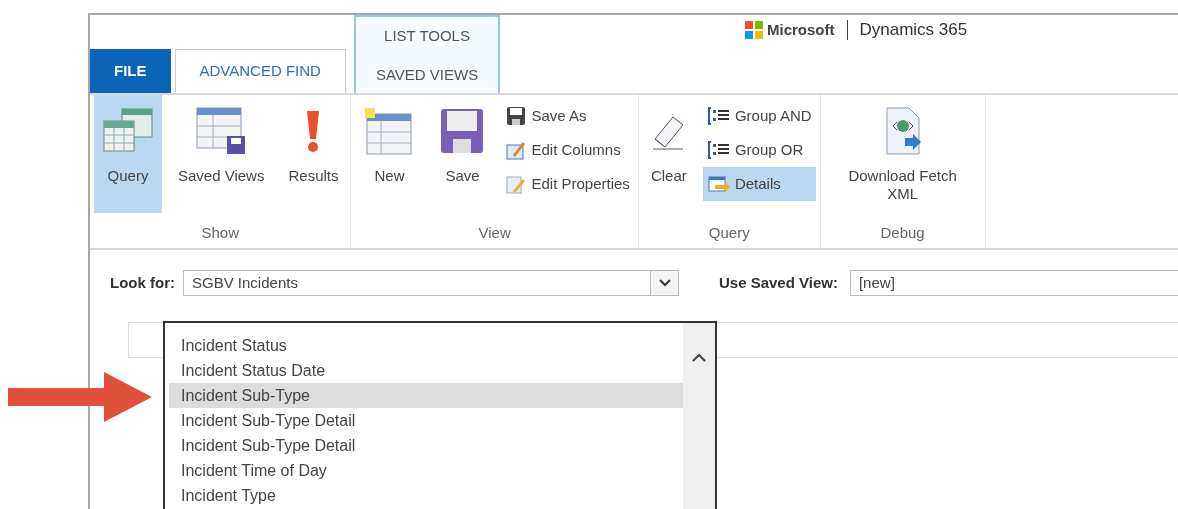  I want to click on brand-name: Microsoft, so click(801, 29).